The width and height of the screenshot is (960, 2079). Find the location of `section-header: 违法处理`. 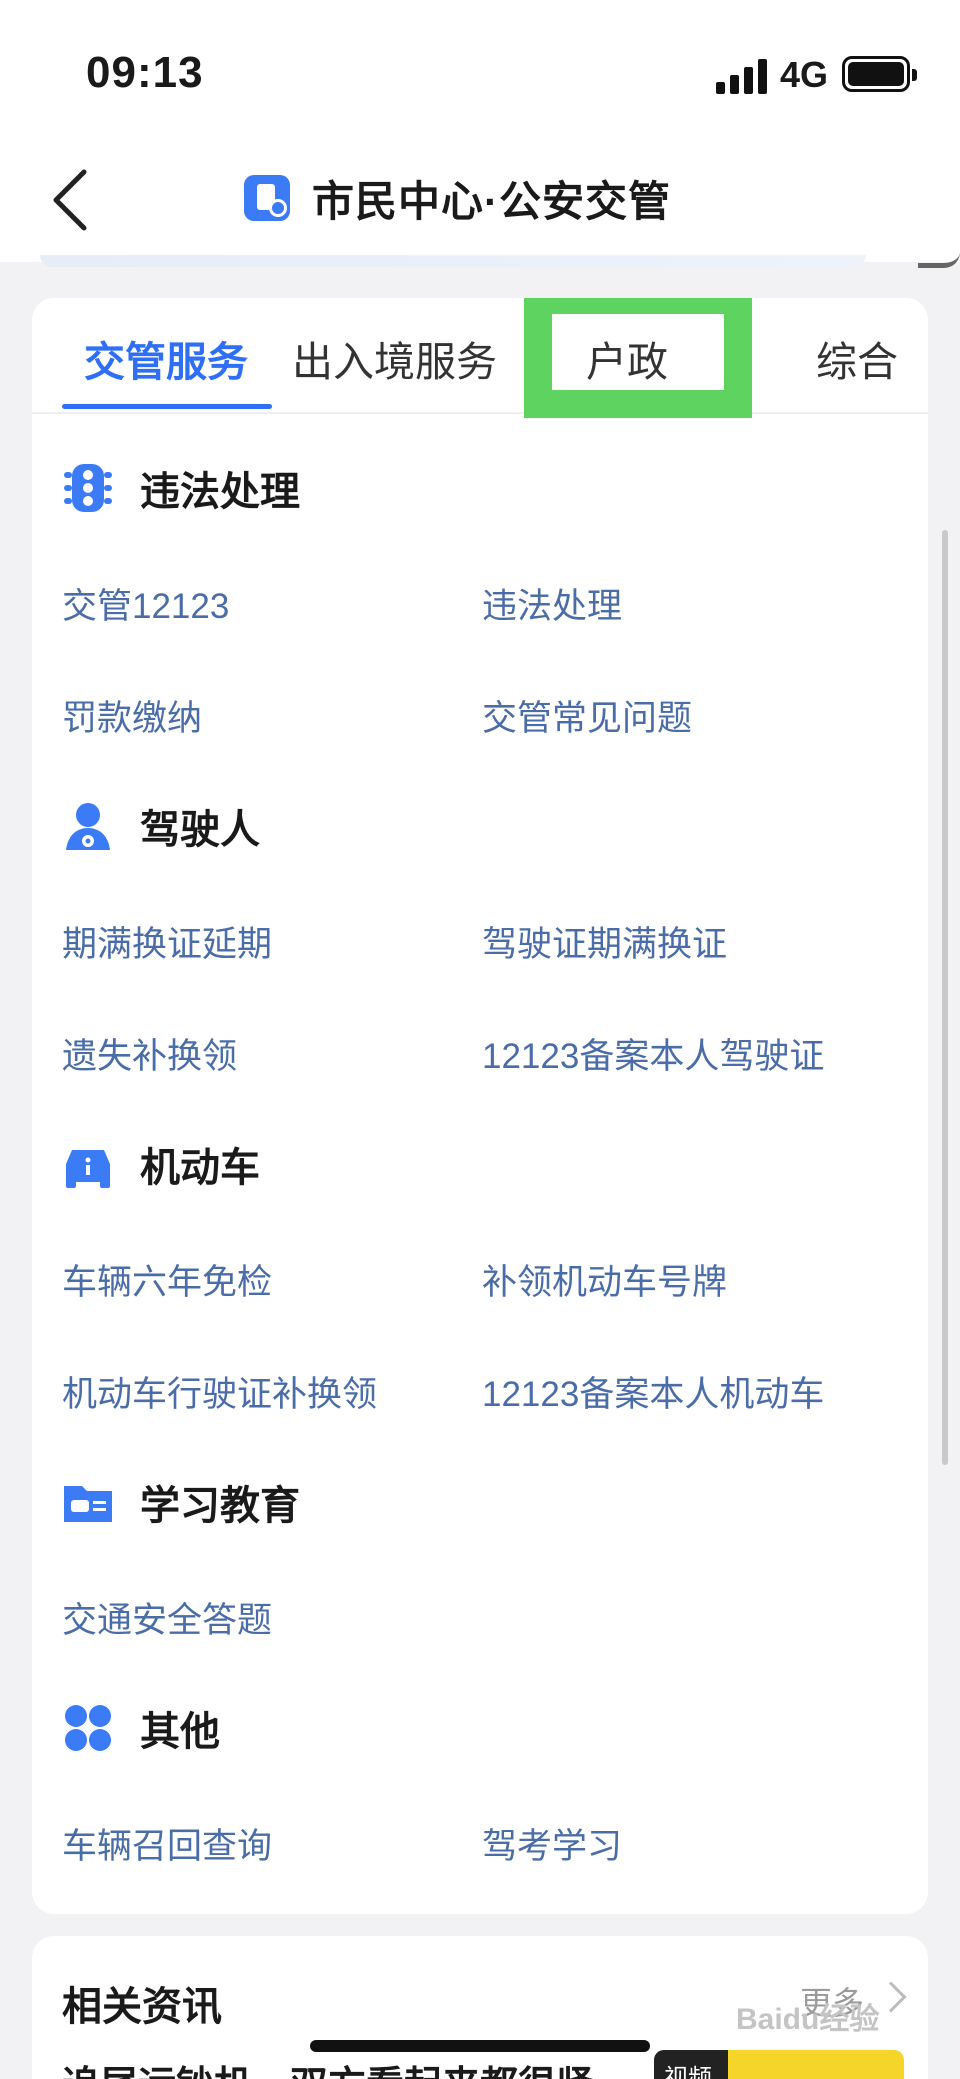

section-header: 违法处理 is located at coordinates (181, 488).